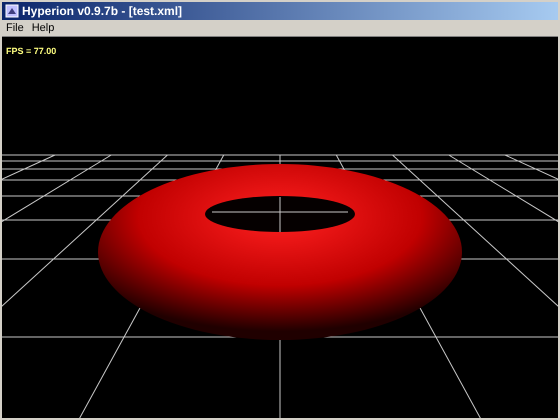 The height and width of the screenshot is (420, 560). What do you see at coordinates (102, 11) in the screenshot?
I see `window-title: Hyperion v0.9.7b - [test.xml]` at bounding box center [102, 11].